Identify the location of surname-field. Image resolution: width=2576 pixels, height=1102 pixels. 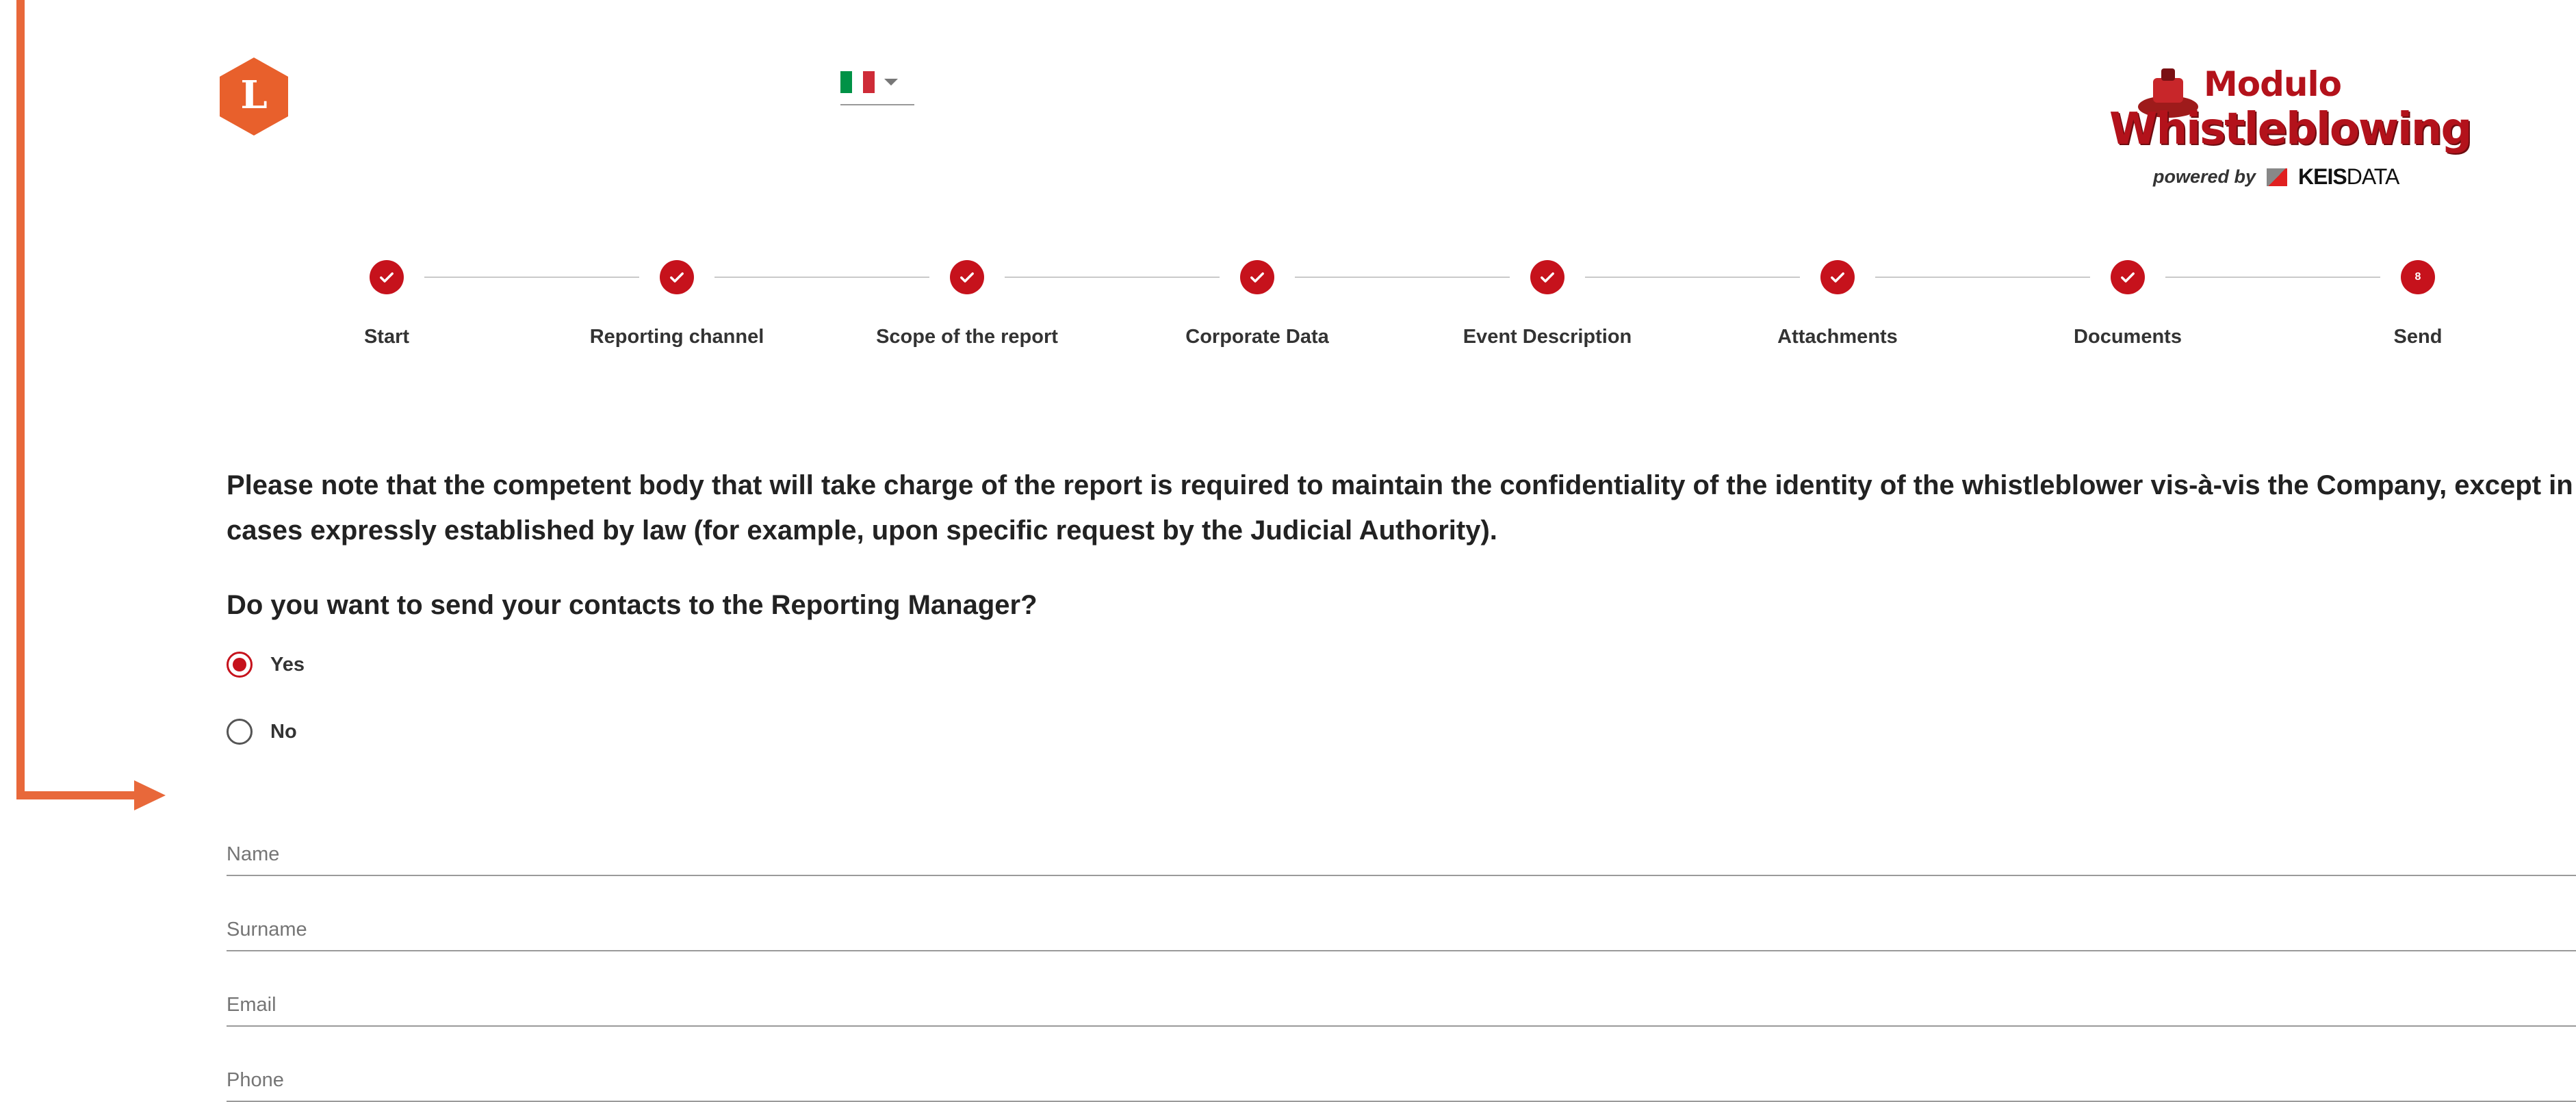
(1401, 930).